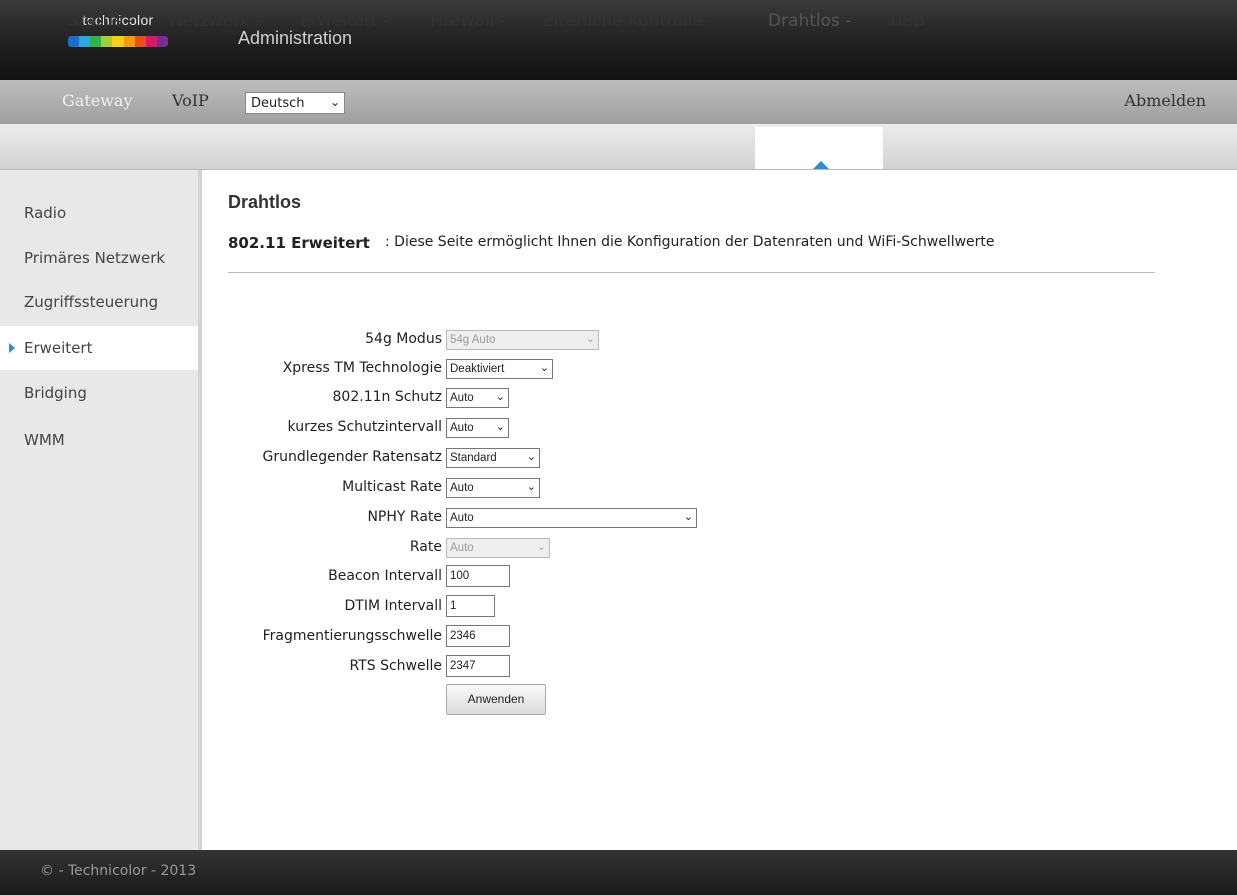 This screenshot has height=895, width=1237. What do you see at coordinates (477, 428) in the screenshot?
I see `select-kurzes-schutzintervall: Auto ⌄` at bounding box center [477, 428].